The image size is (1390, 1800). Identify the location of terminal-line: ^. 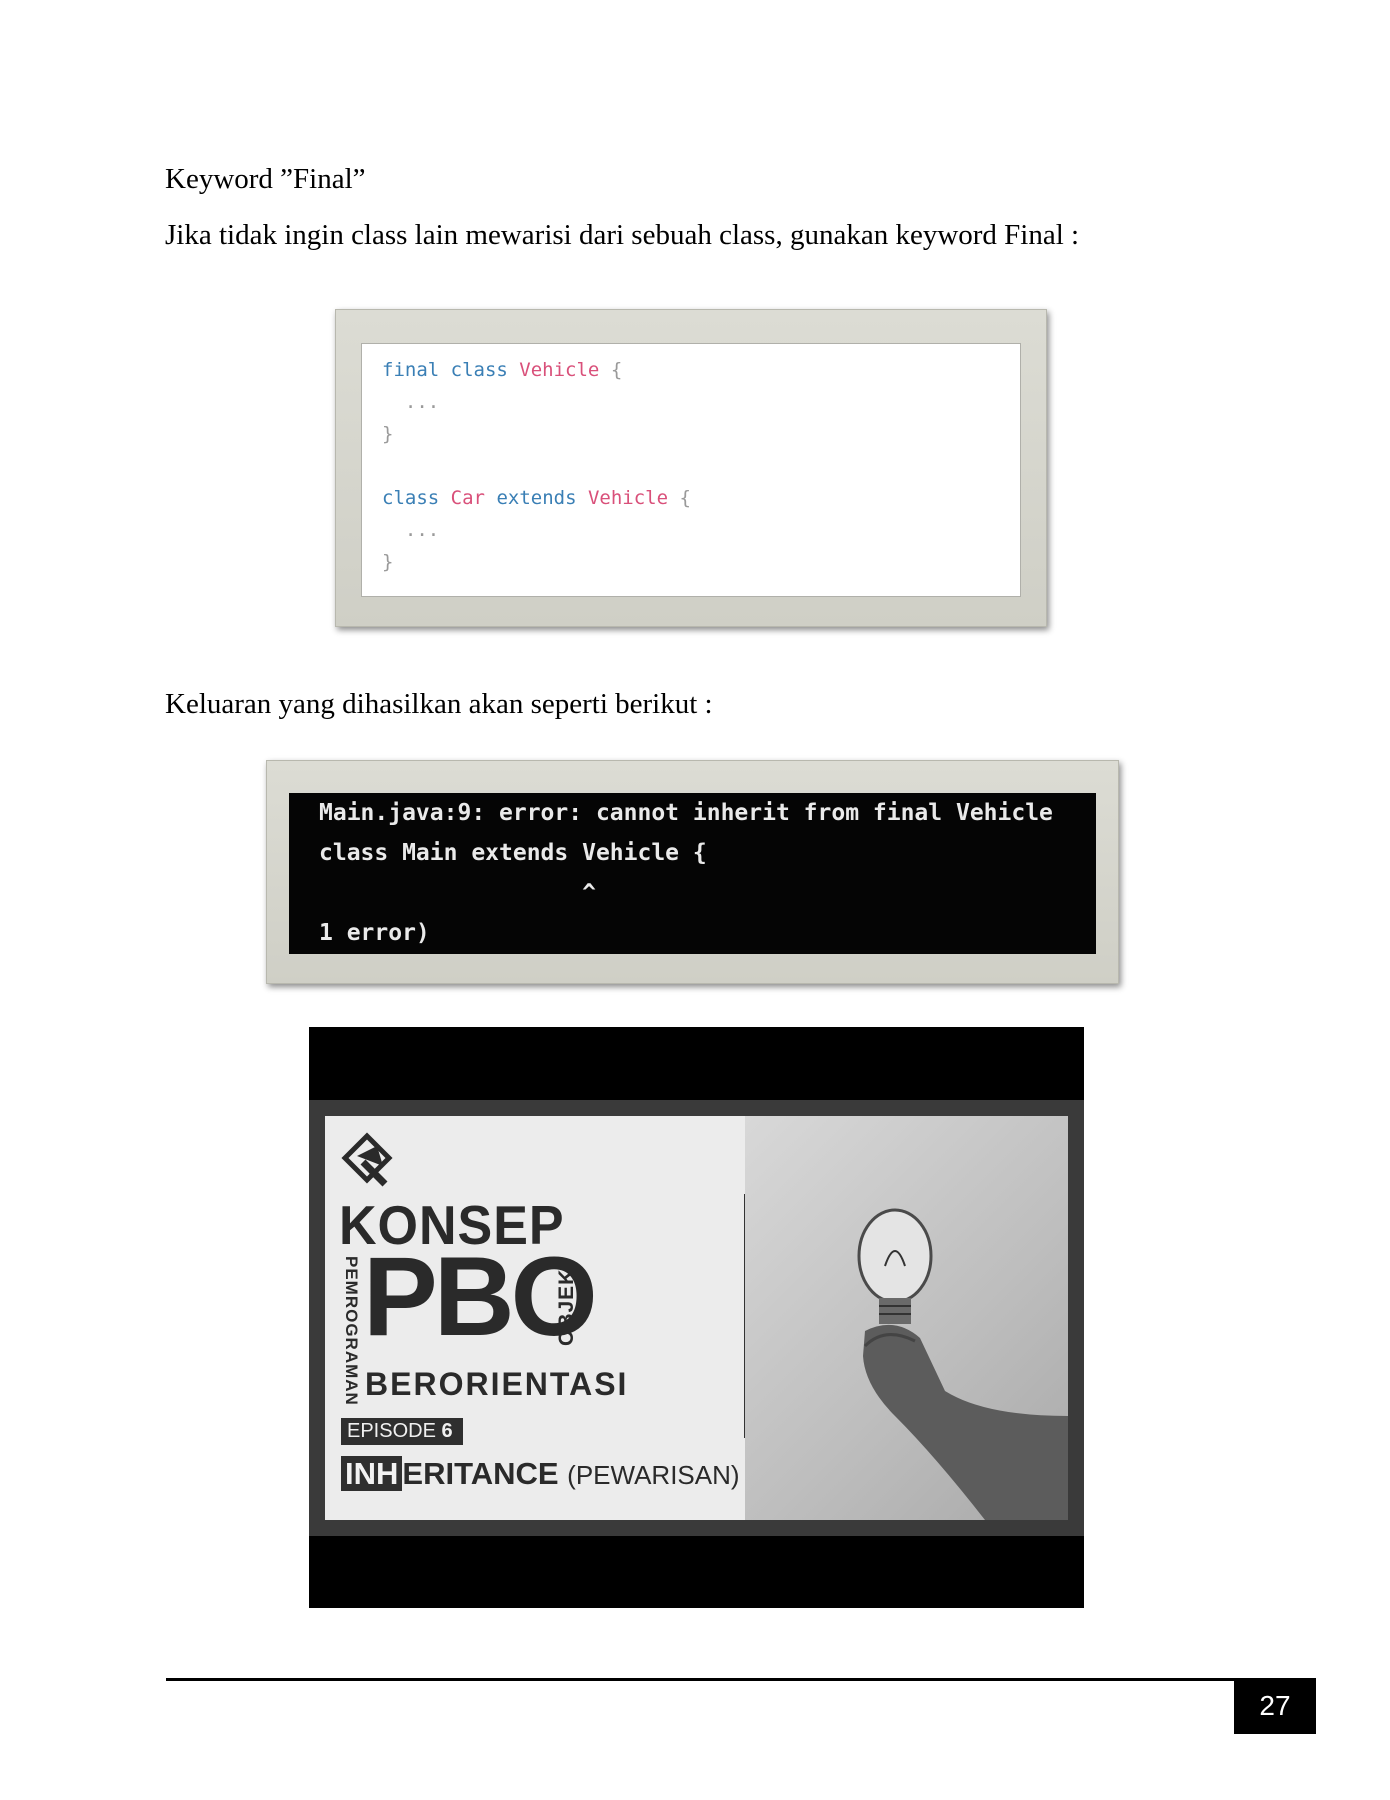
(457, 893).